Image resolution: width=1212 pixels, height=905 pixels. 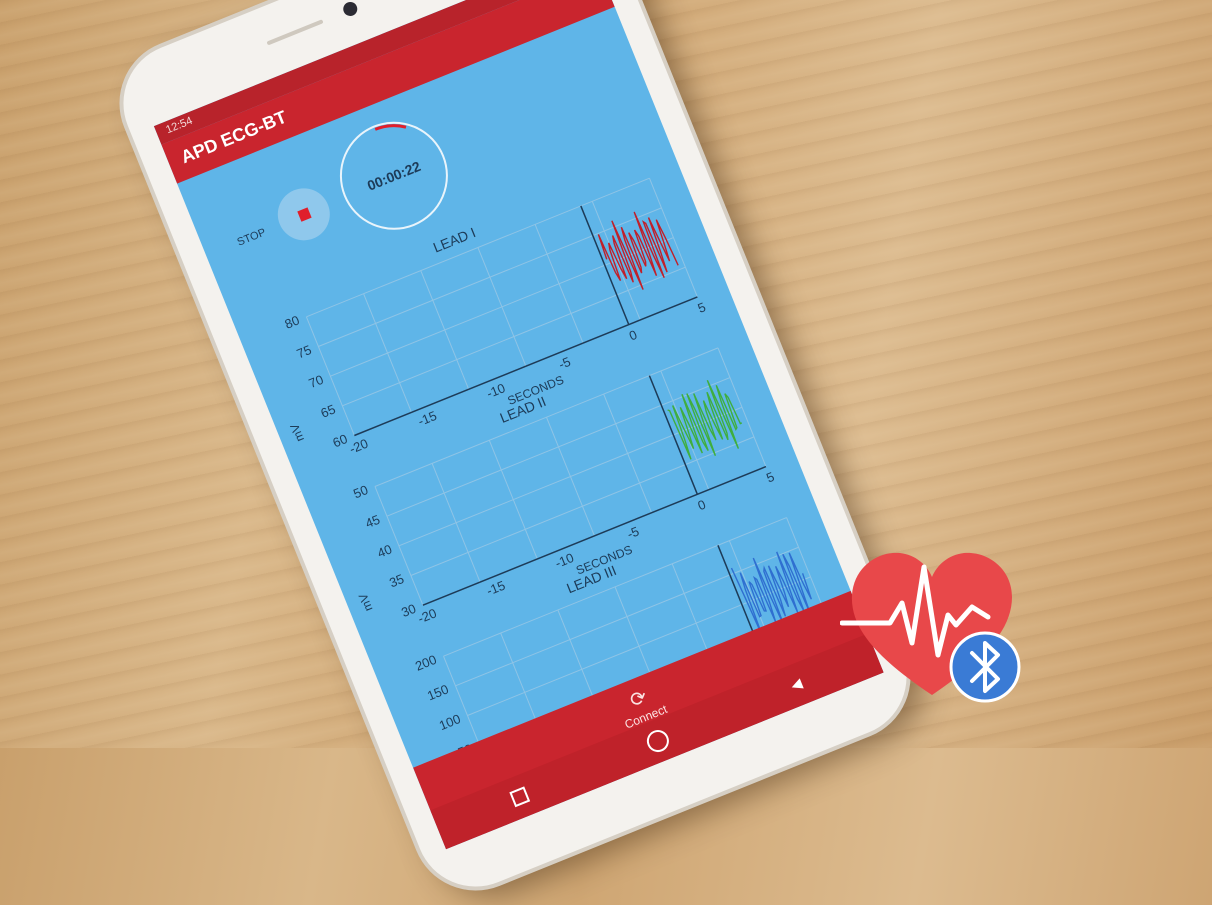 I want to click on back-triangle-icon: ◀, so click(x=796, y=685).